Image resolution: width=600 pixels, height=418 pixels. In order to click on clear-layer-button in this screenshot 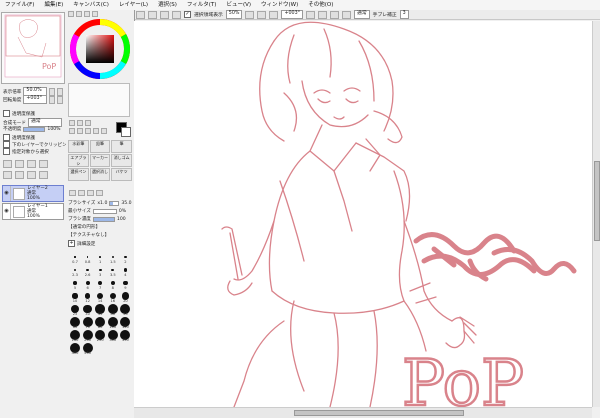, I will do `click(19, 175)`.